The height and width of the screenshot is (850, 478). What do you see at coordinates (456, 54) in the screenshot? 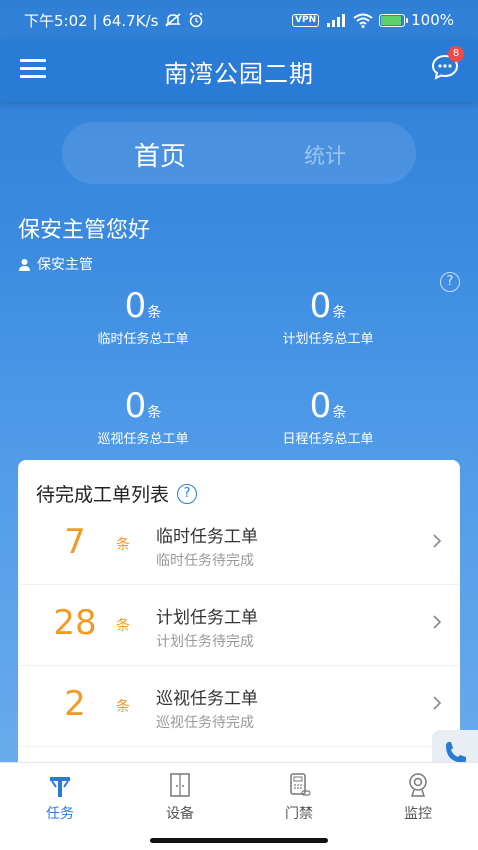
I see `notification-badge: 8` at bounding box center [456, 54].